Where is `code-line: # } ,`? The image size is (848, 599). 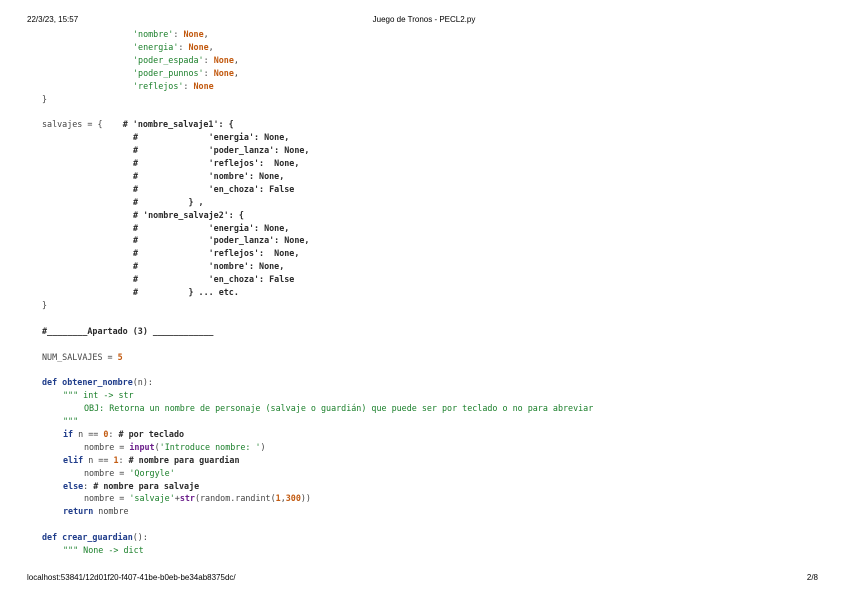
code-line: # } , is located at coordinates (168, 202).